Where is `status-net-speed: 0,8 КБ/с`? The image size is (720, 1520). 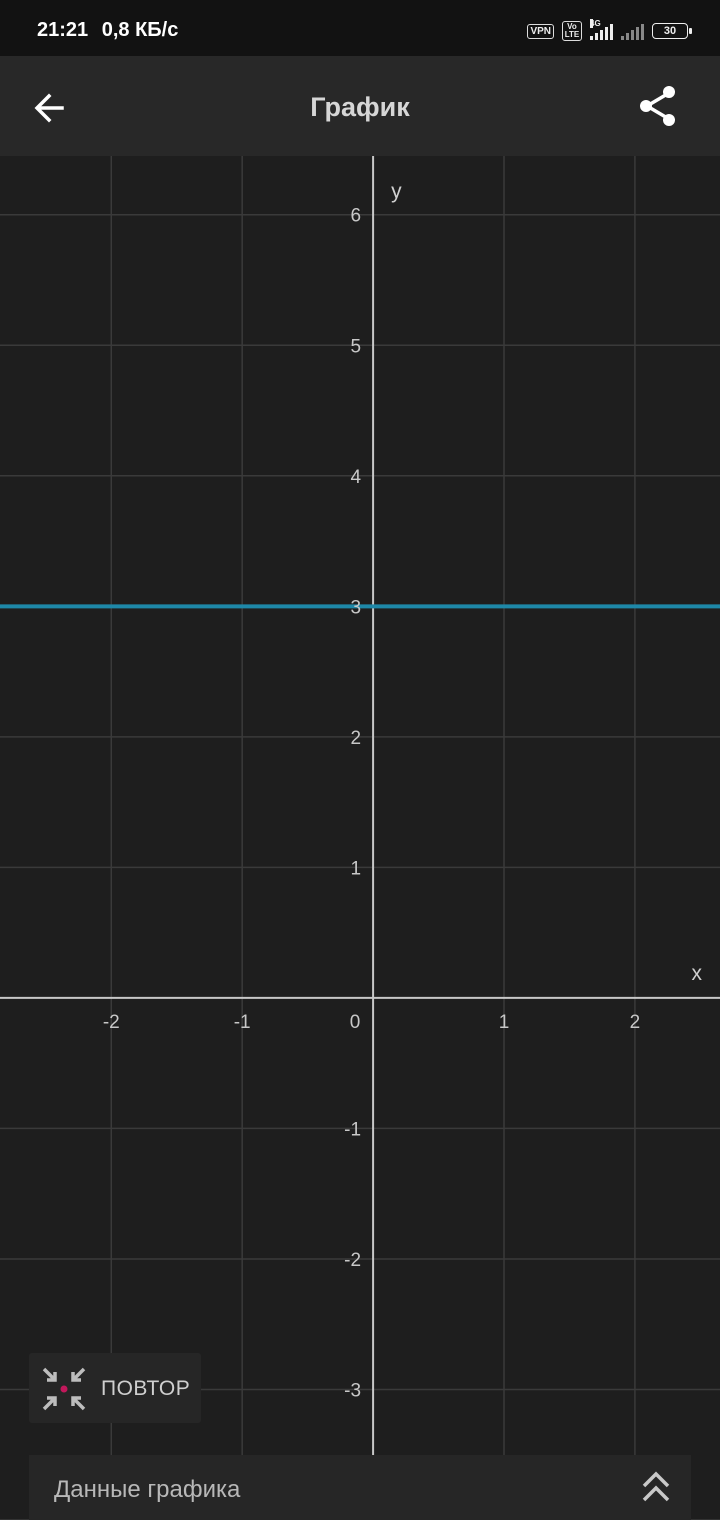 status-net-speed: 0,8 КБ/с is located at coordinates (140, 30).